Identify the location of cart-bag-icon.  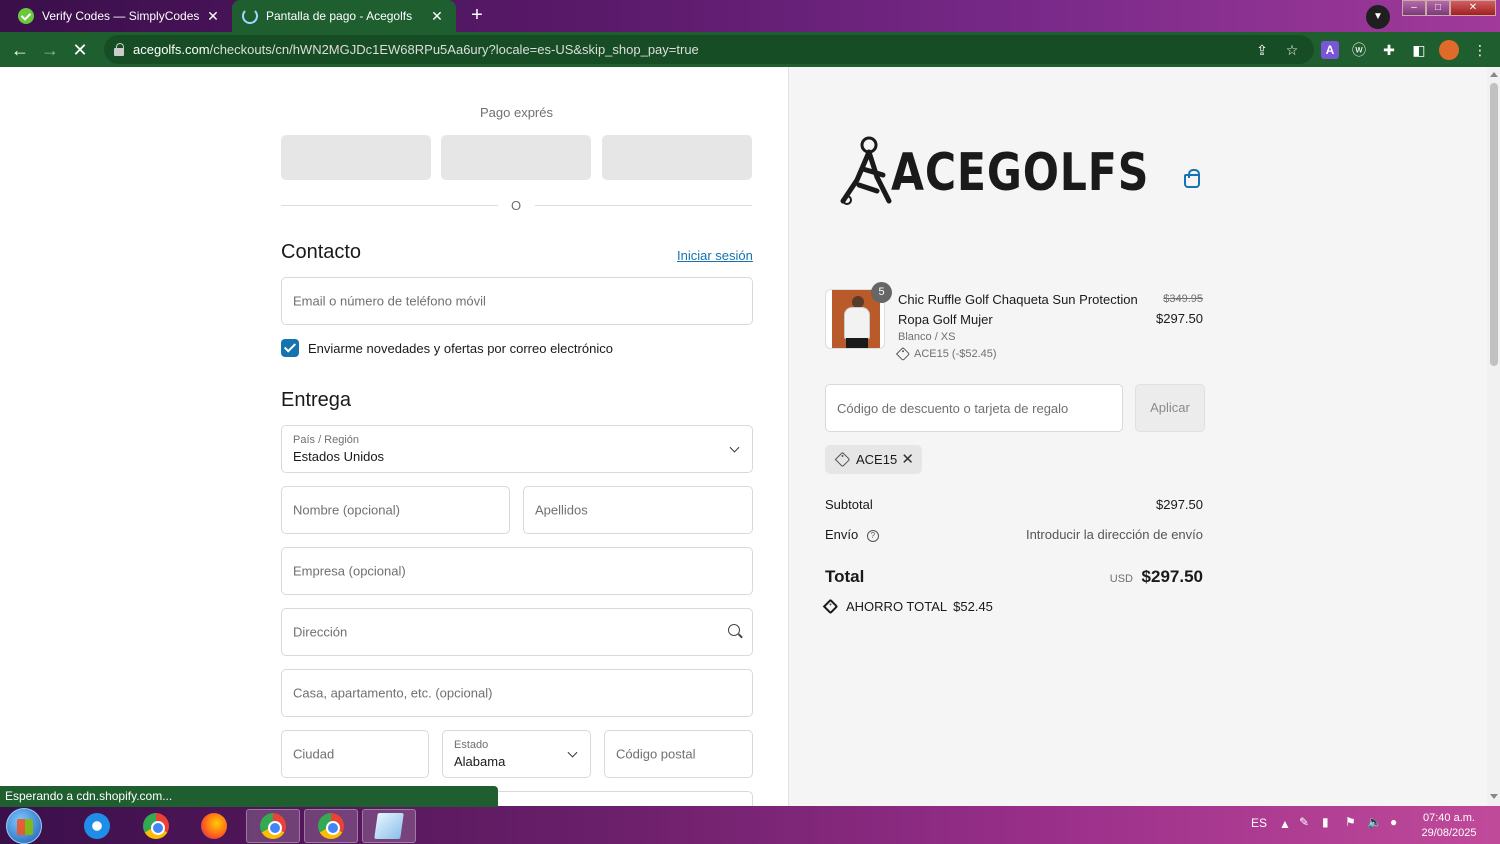
(1192, 178).